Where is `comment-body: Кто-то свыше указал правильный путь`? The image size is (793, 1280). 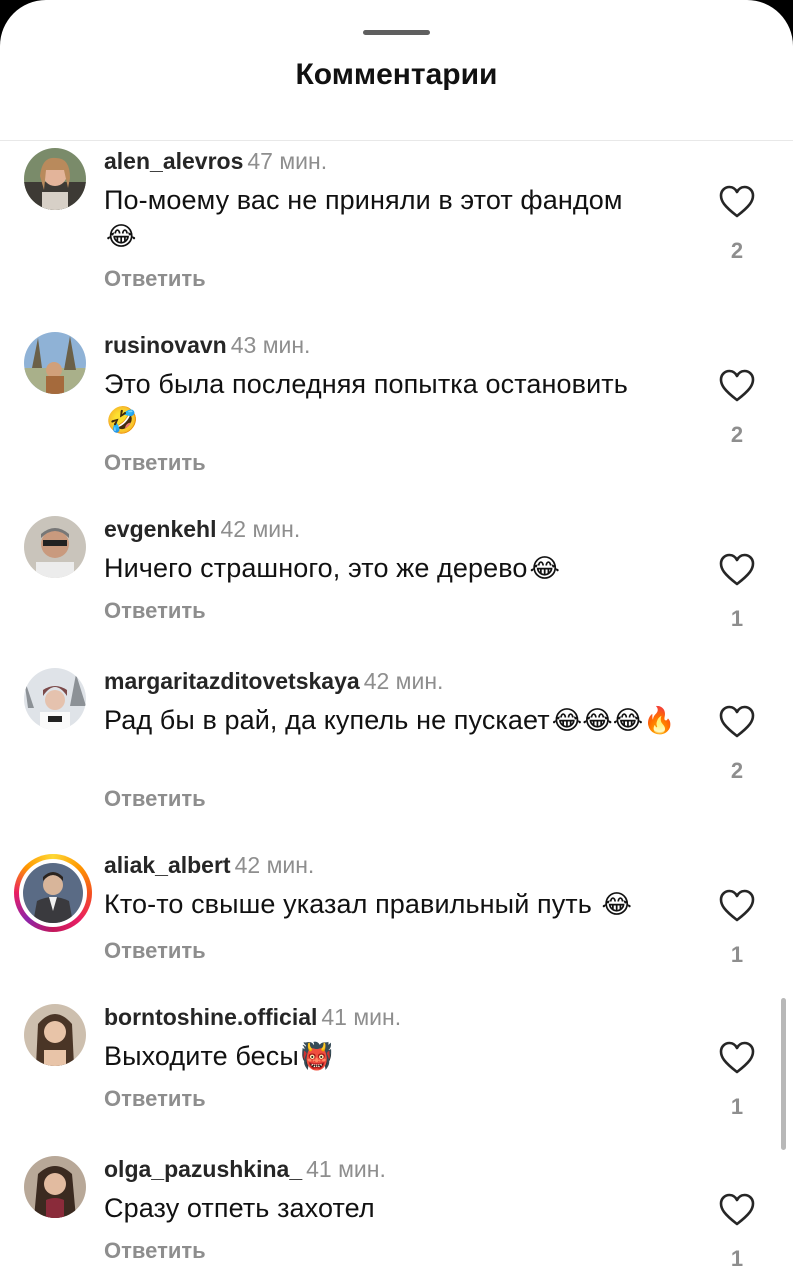 comment-body: Кто-то свыше указал правильный путь is located at coordinates (348, 904).